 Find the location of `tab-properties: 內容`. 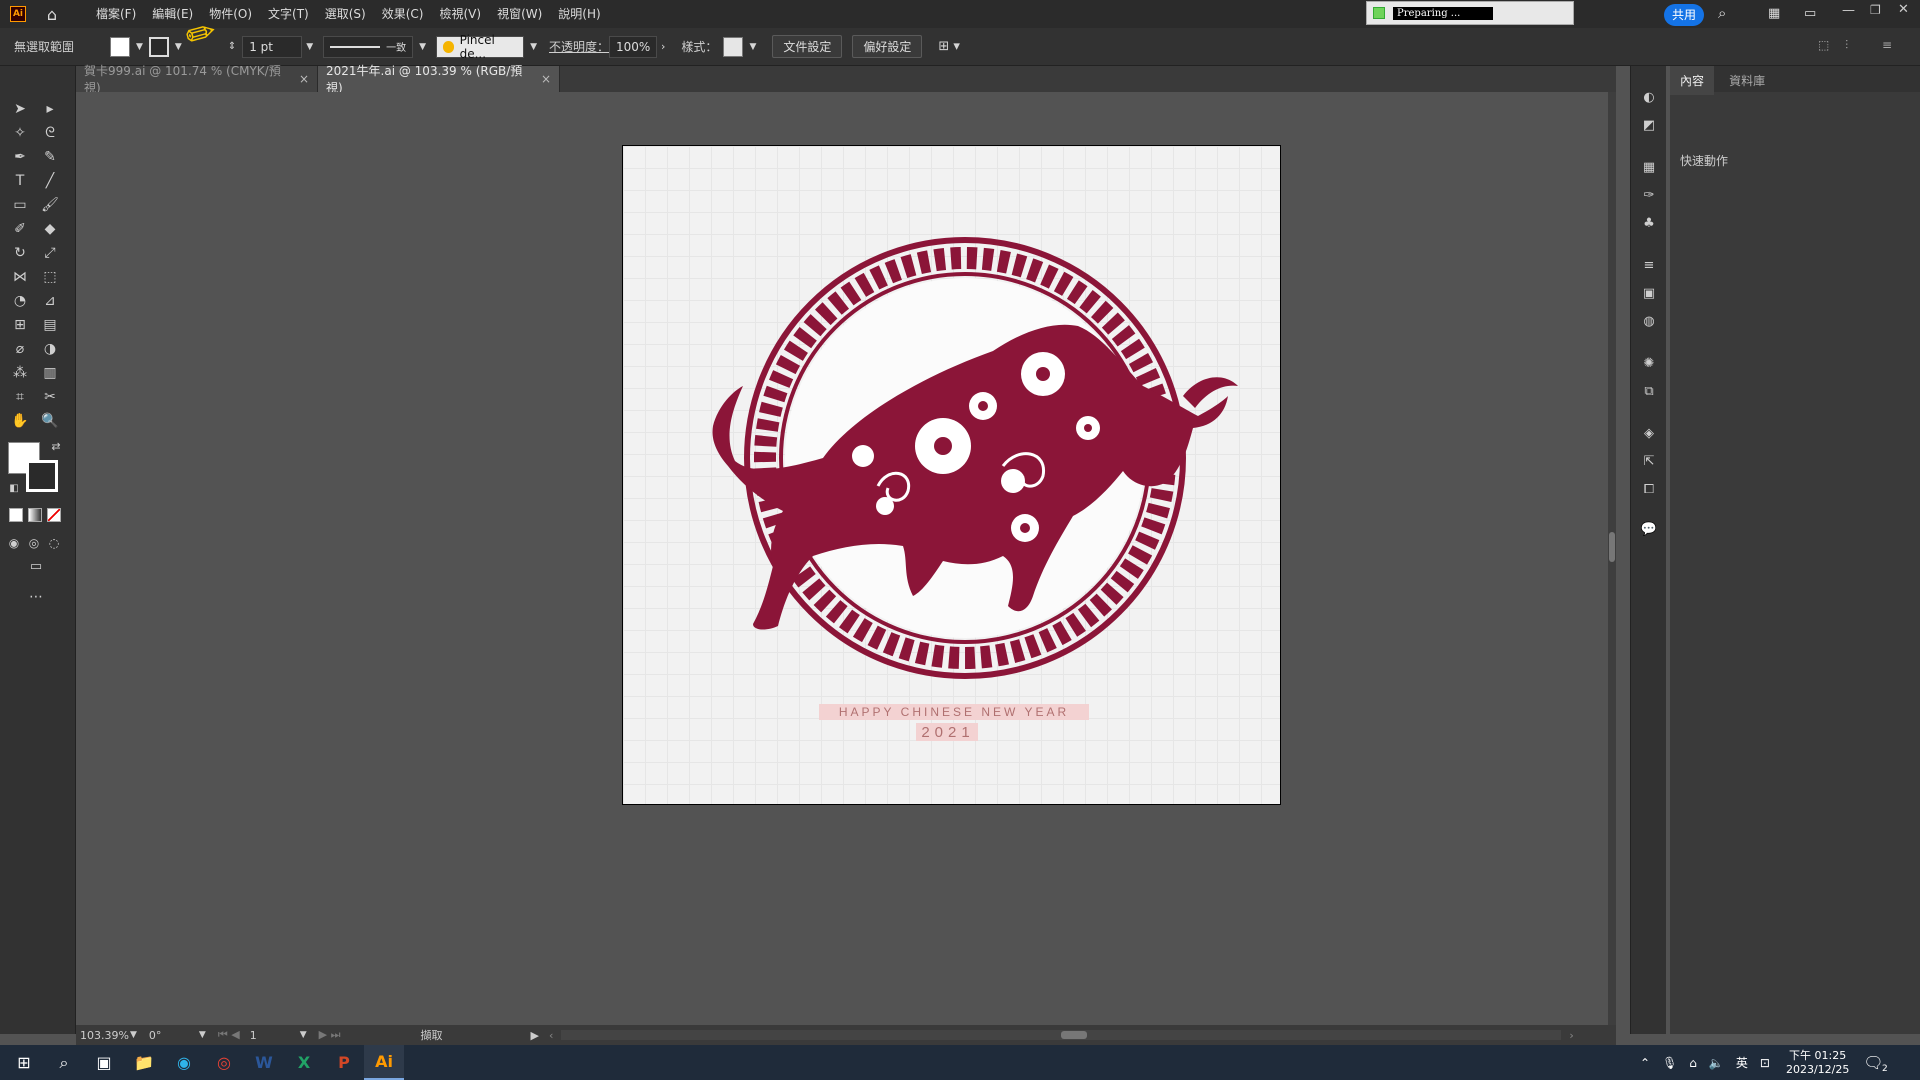

tab-properties: 內容 is located at coordinates (1692, 80).